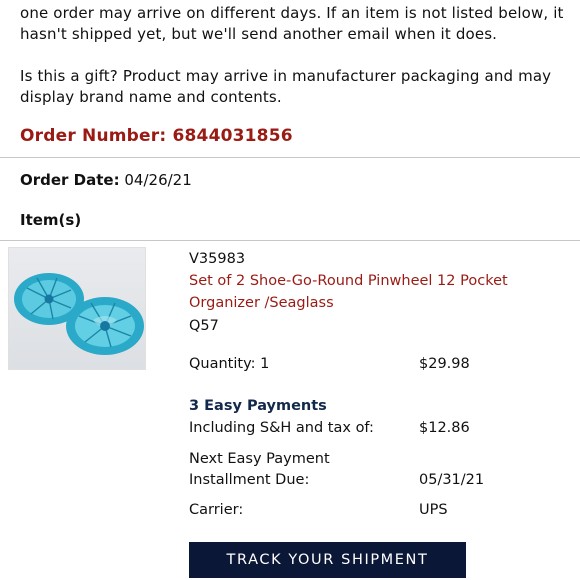 The image size is (580, 580). I want to click on quantity-label: Quantity: 1, so click(229, 364).